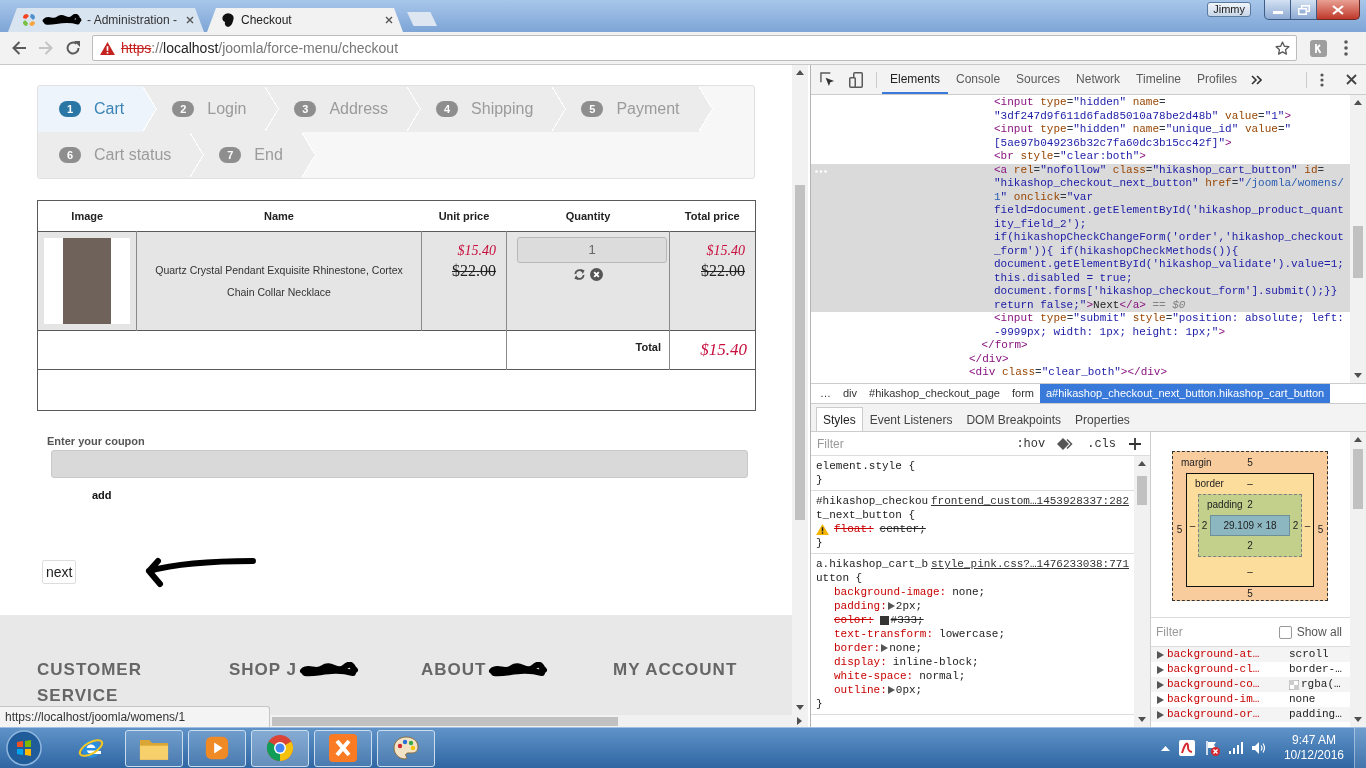  I want to click on devtools-tab: Timeline, so click(1158, 79).